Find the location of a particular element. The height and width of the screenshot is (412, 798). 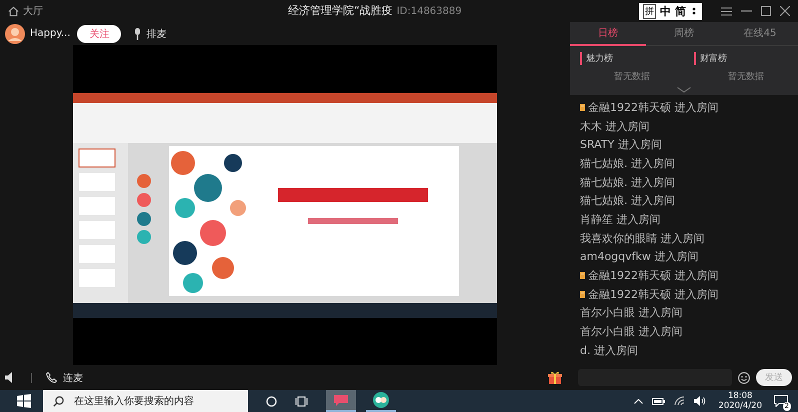

windows-icon is located at coordinates (24, 401).